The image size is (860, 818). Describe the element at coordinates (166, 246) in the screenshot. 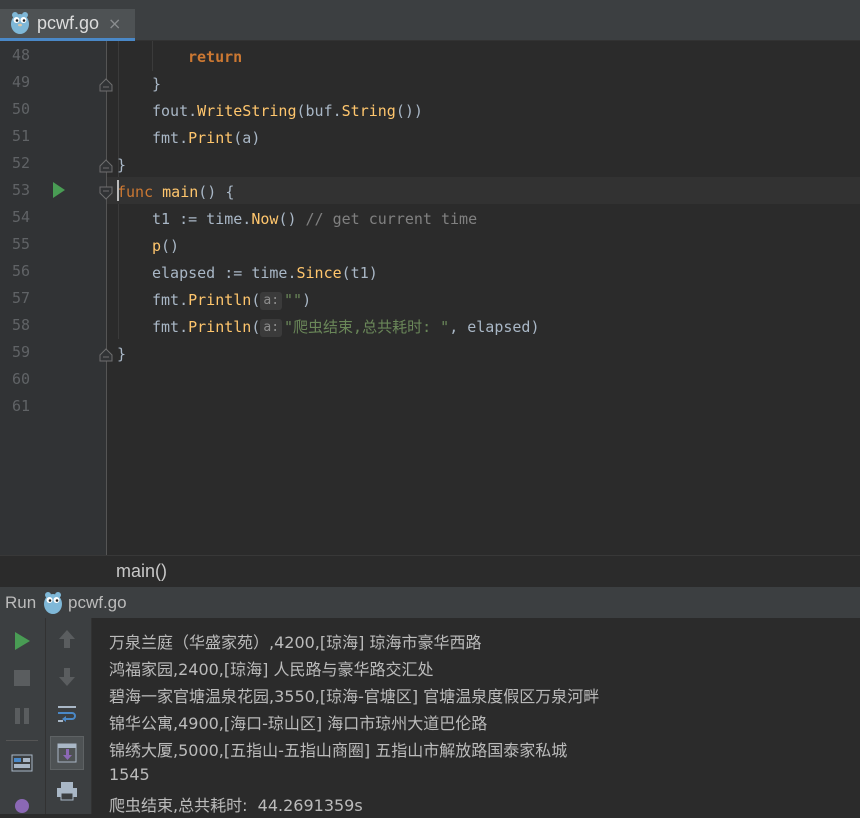

I see `code-line-55: p()` at that location.